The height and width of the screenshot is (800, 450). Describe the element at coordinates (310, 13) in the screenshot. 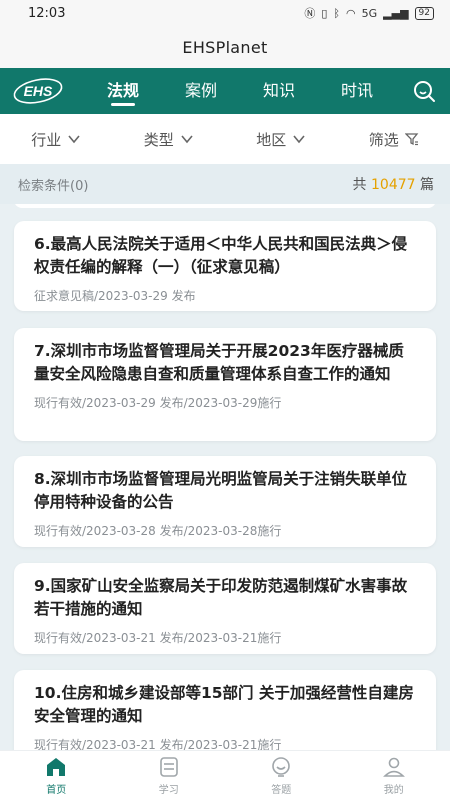

I see `nfc-icon: Ⓝ` at that location.